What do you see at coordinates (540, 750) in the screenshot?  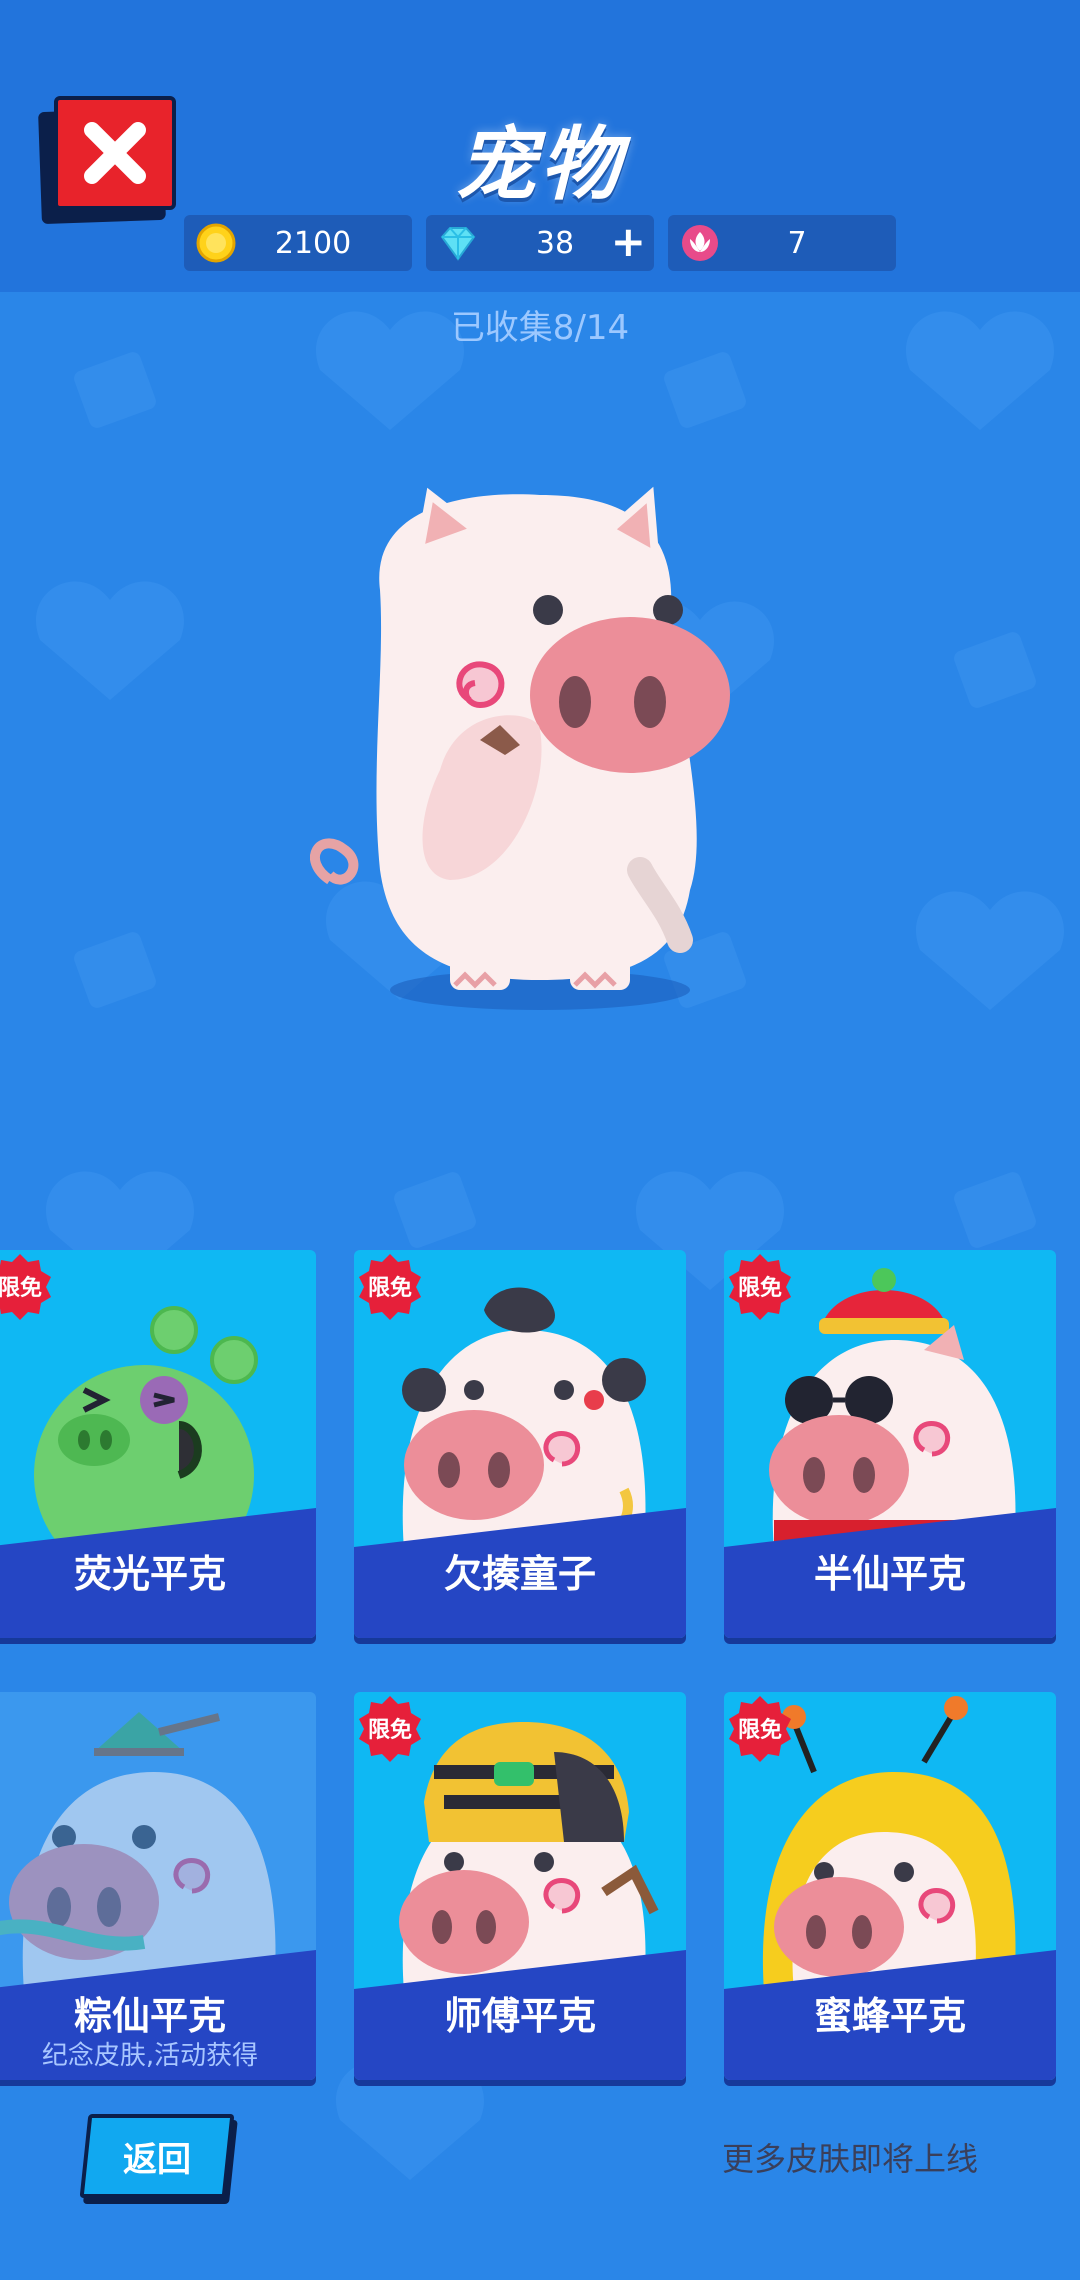 I see `selected-pet-pig` at bounding box center [540, 750].